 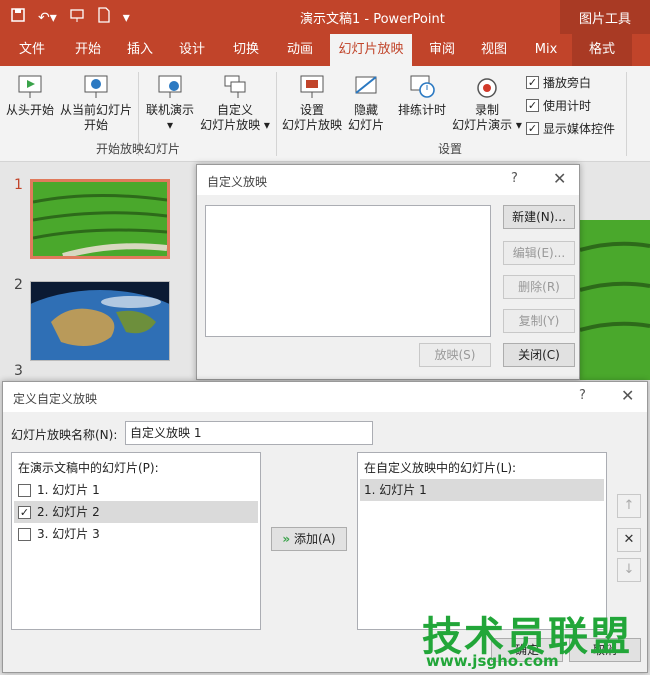 I want to click on show-name-label: 幻灯片放映名称(N):, so click(x=64, y=435).